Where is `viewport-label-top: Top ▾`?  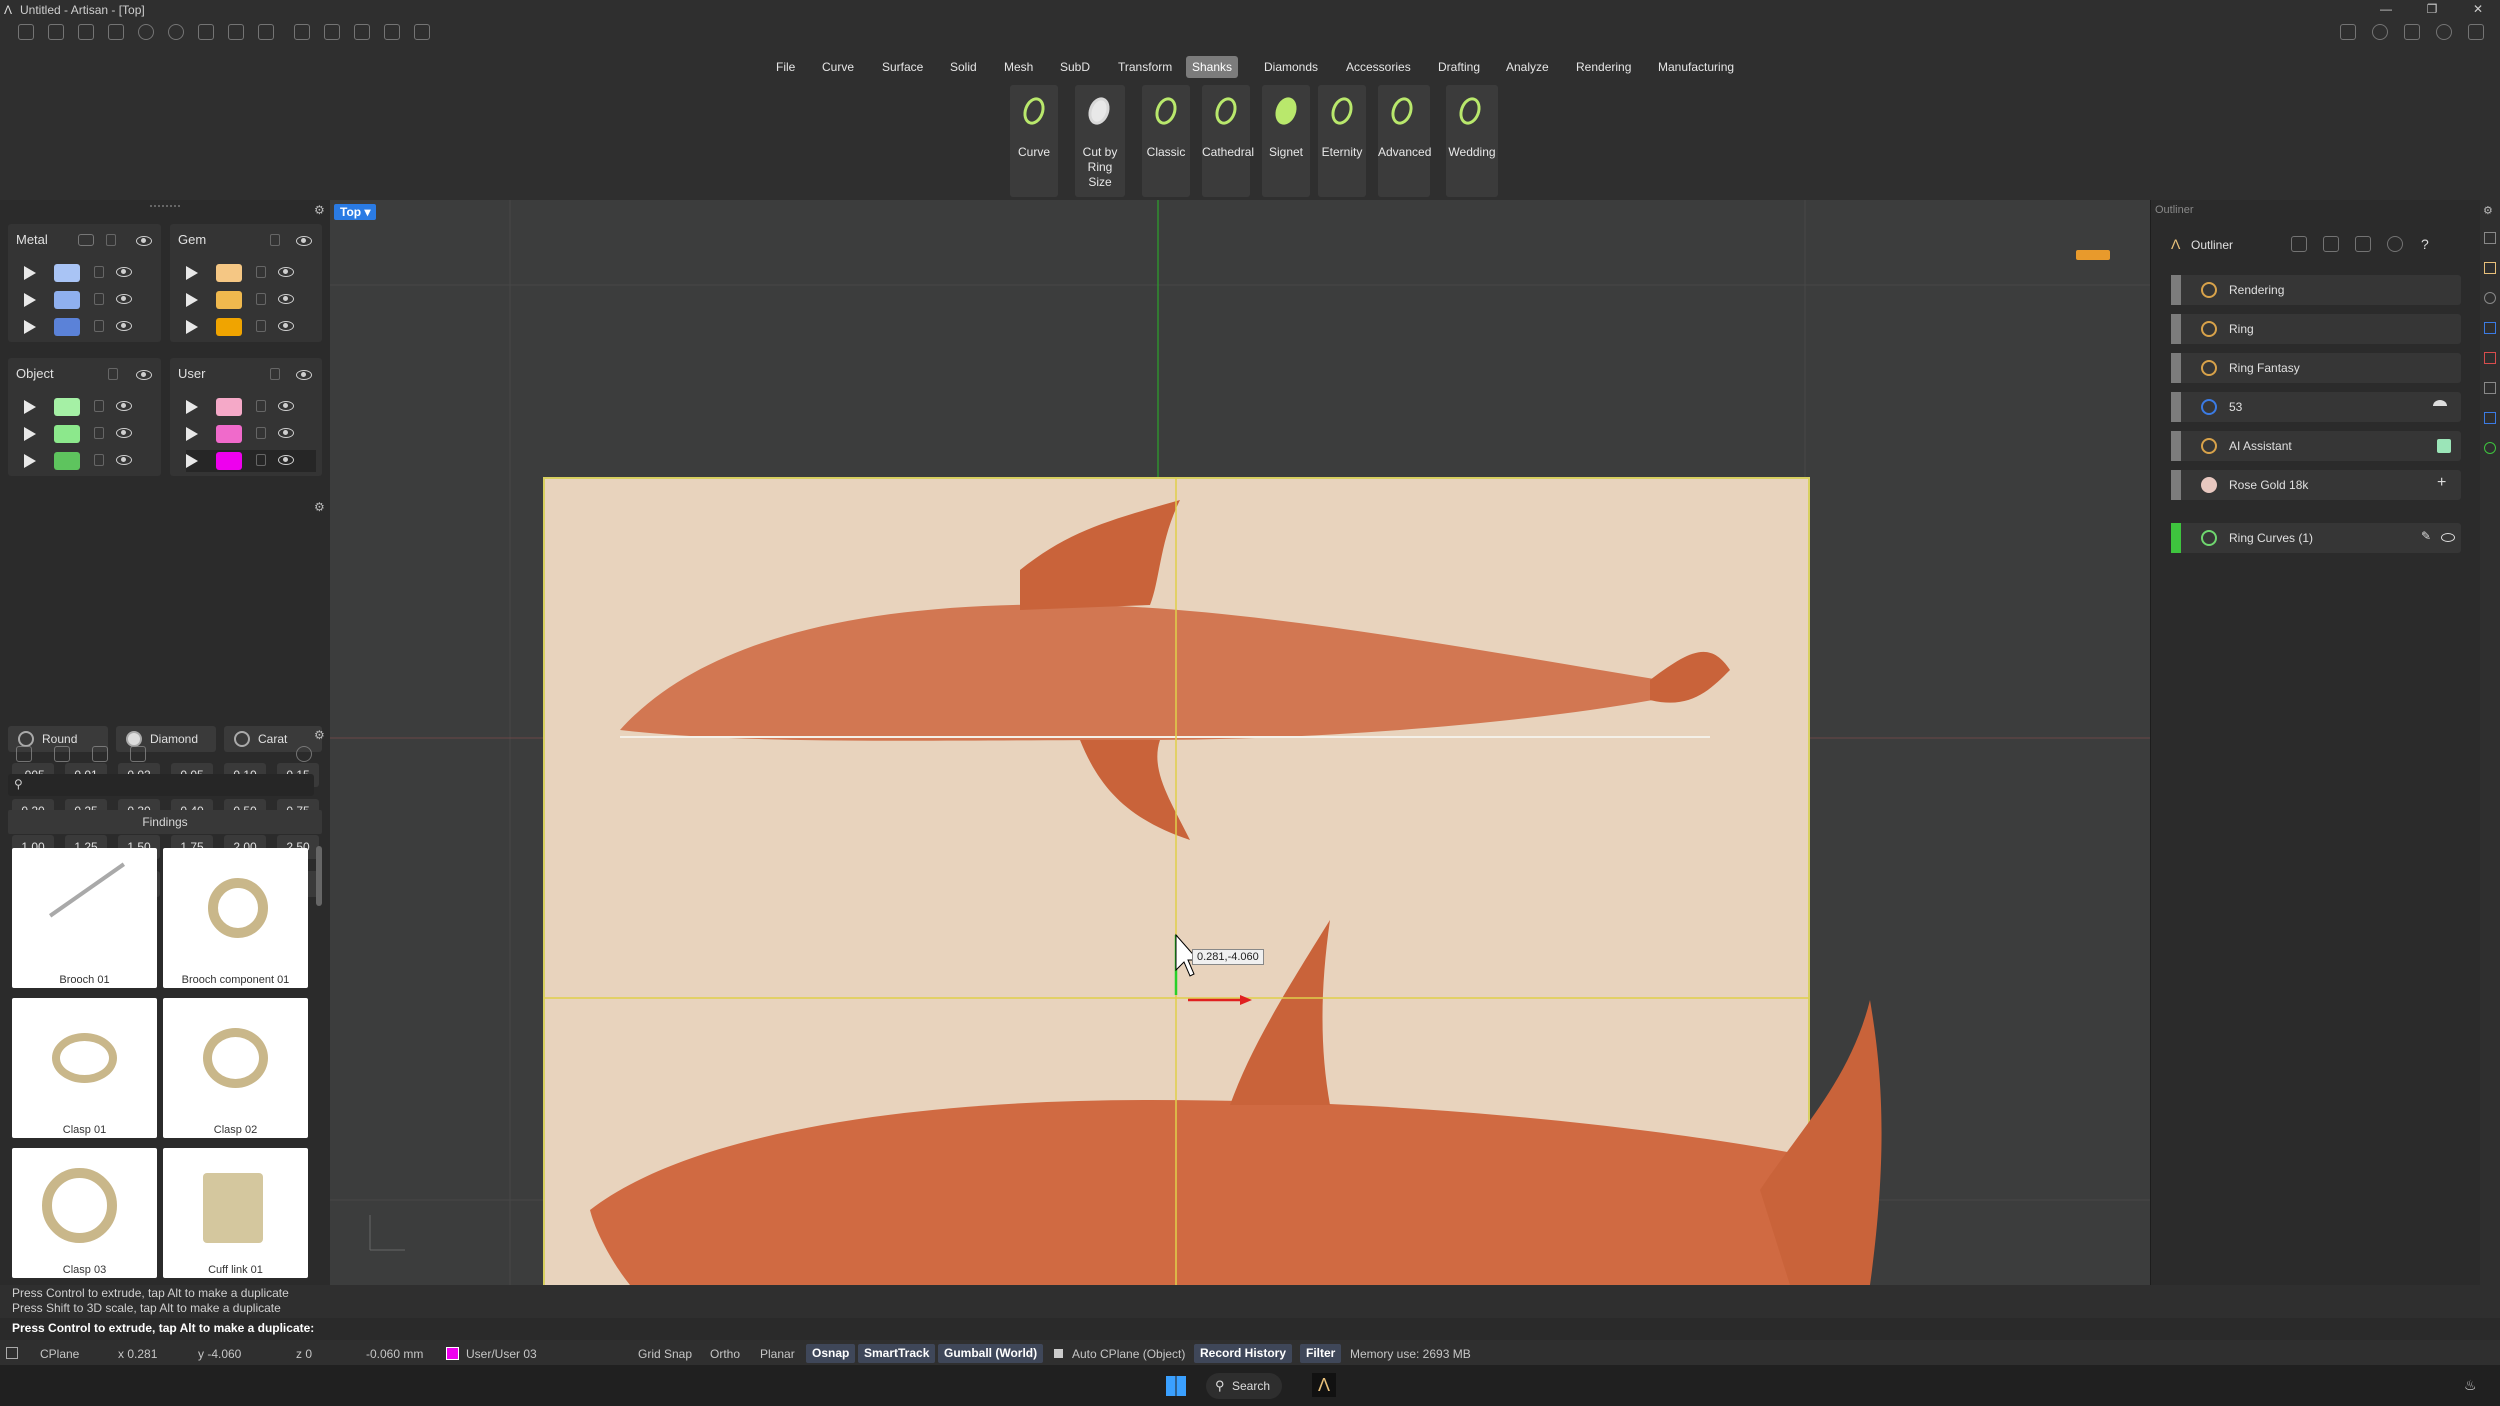 viewport-label-top: Top ▾ is located at coordinates (355, 212).